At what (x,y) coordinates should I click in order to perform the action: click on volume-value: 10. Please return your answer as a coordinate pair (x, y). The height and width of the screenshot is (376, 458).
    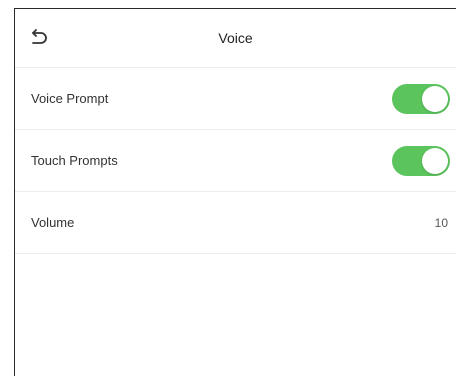
    Looking at the image, I should click on (441, 223).